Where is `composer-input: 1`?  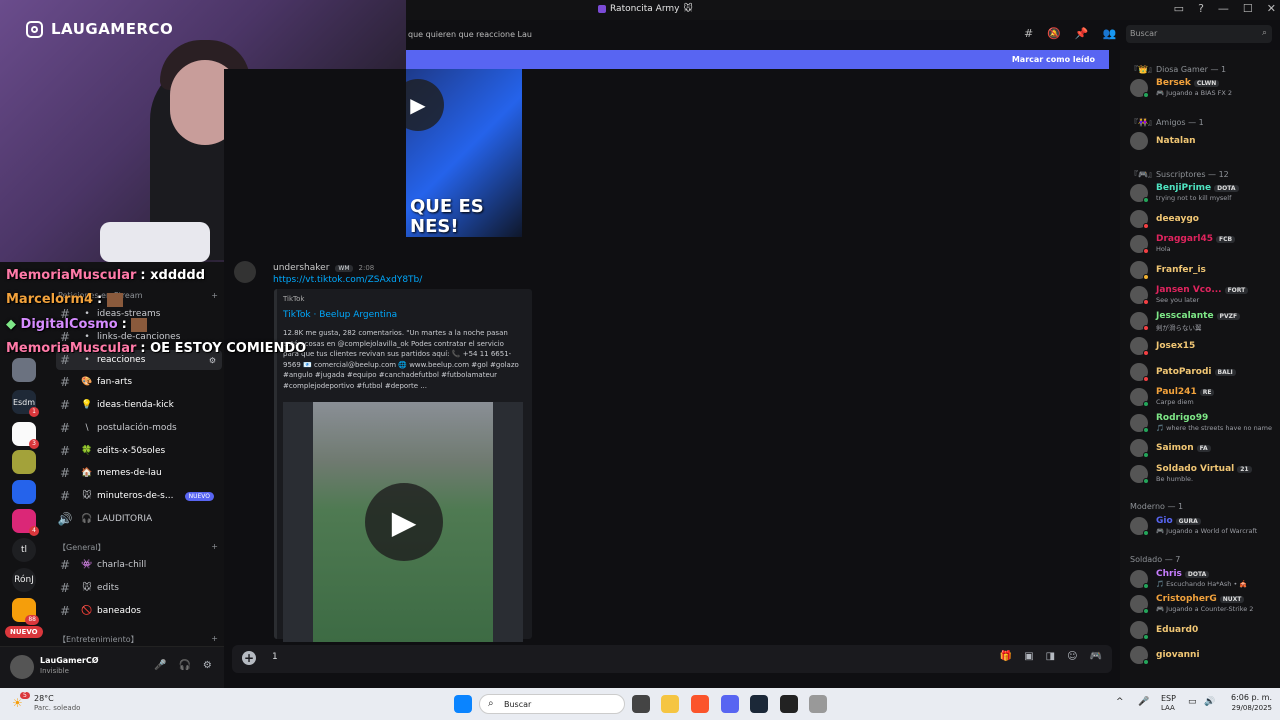 composer-input: 1 is located at coordinates (275, 657).